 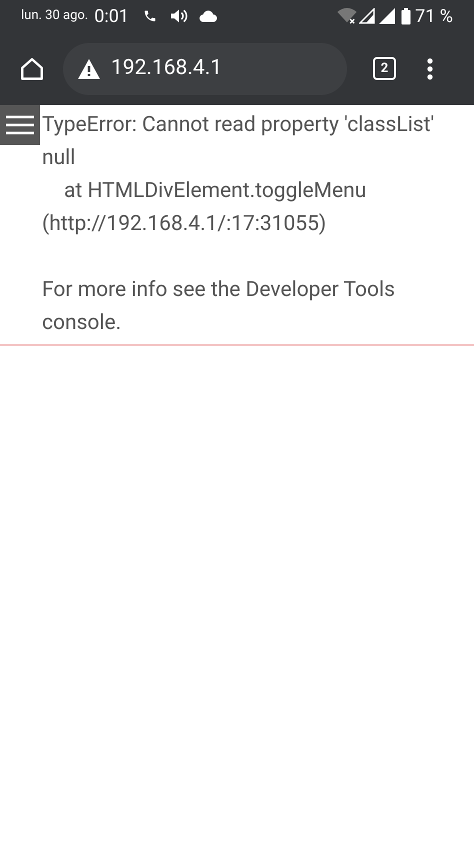 What do you see at coordinates (149, 16) in the screenshot?
I see `phone-icon` at bounding box center [149, 16].